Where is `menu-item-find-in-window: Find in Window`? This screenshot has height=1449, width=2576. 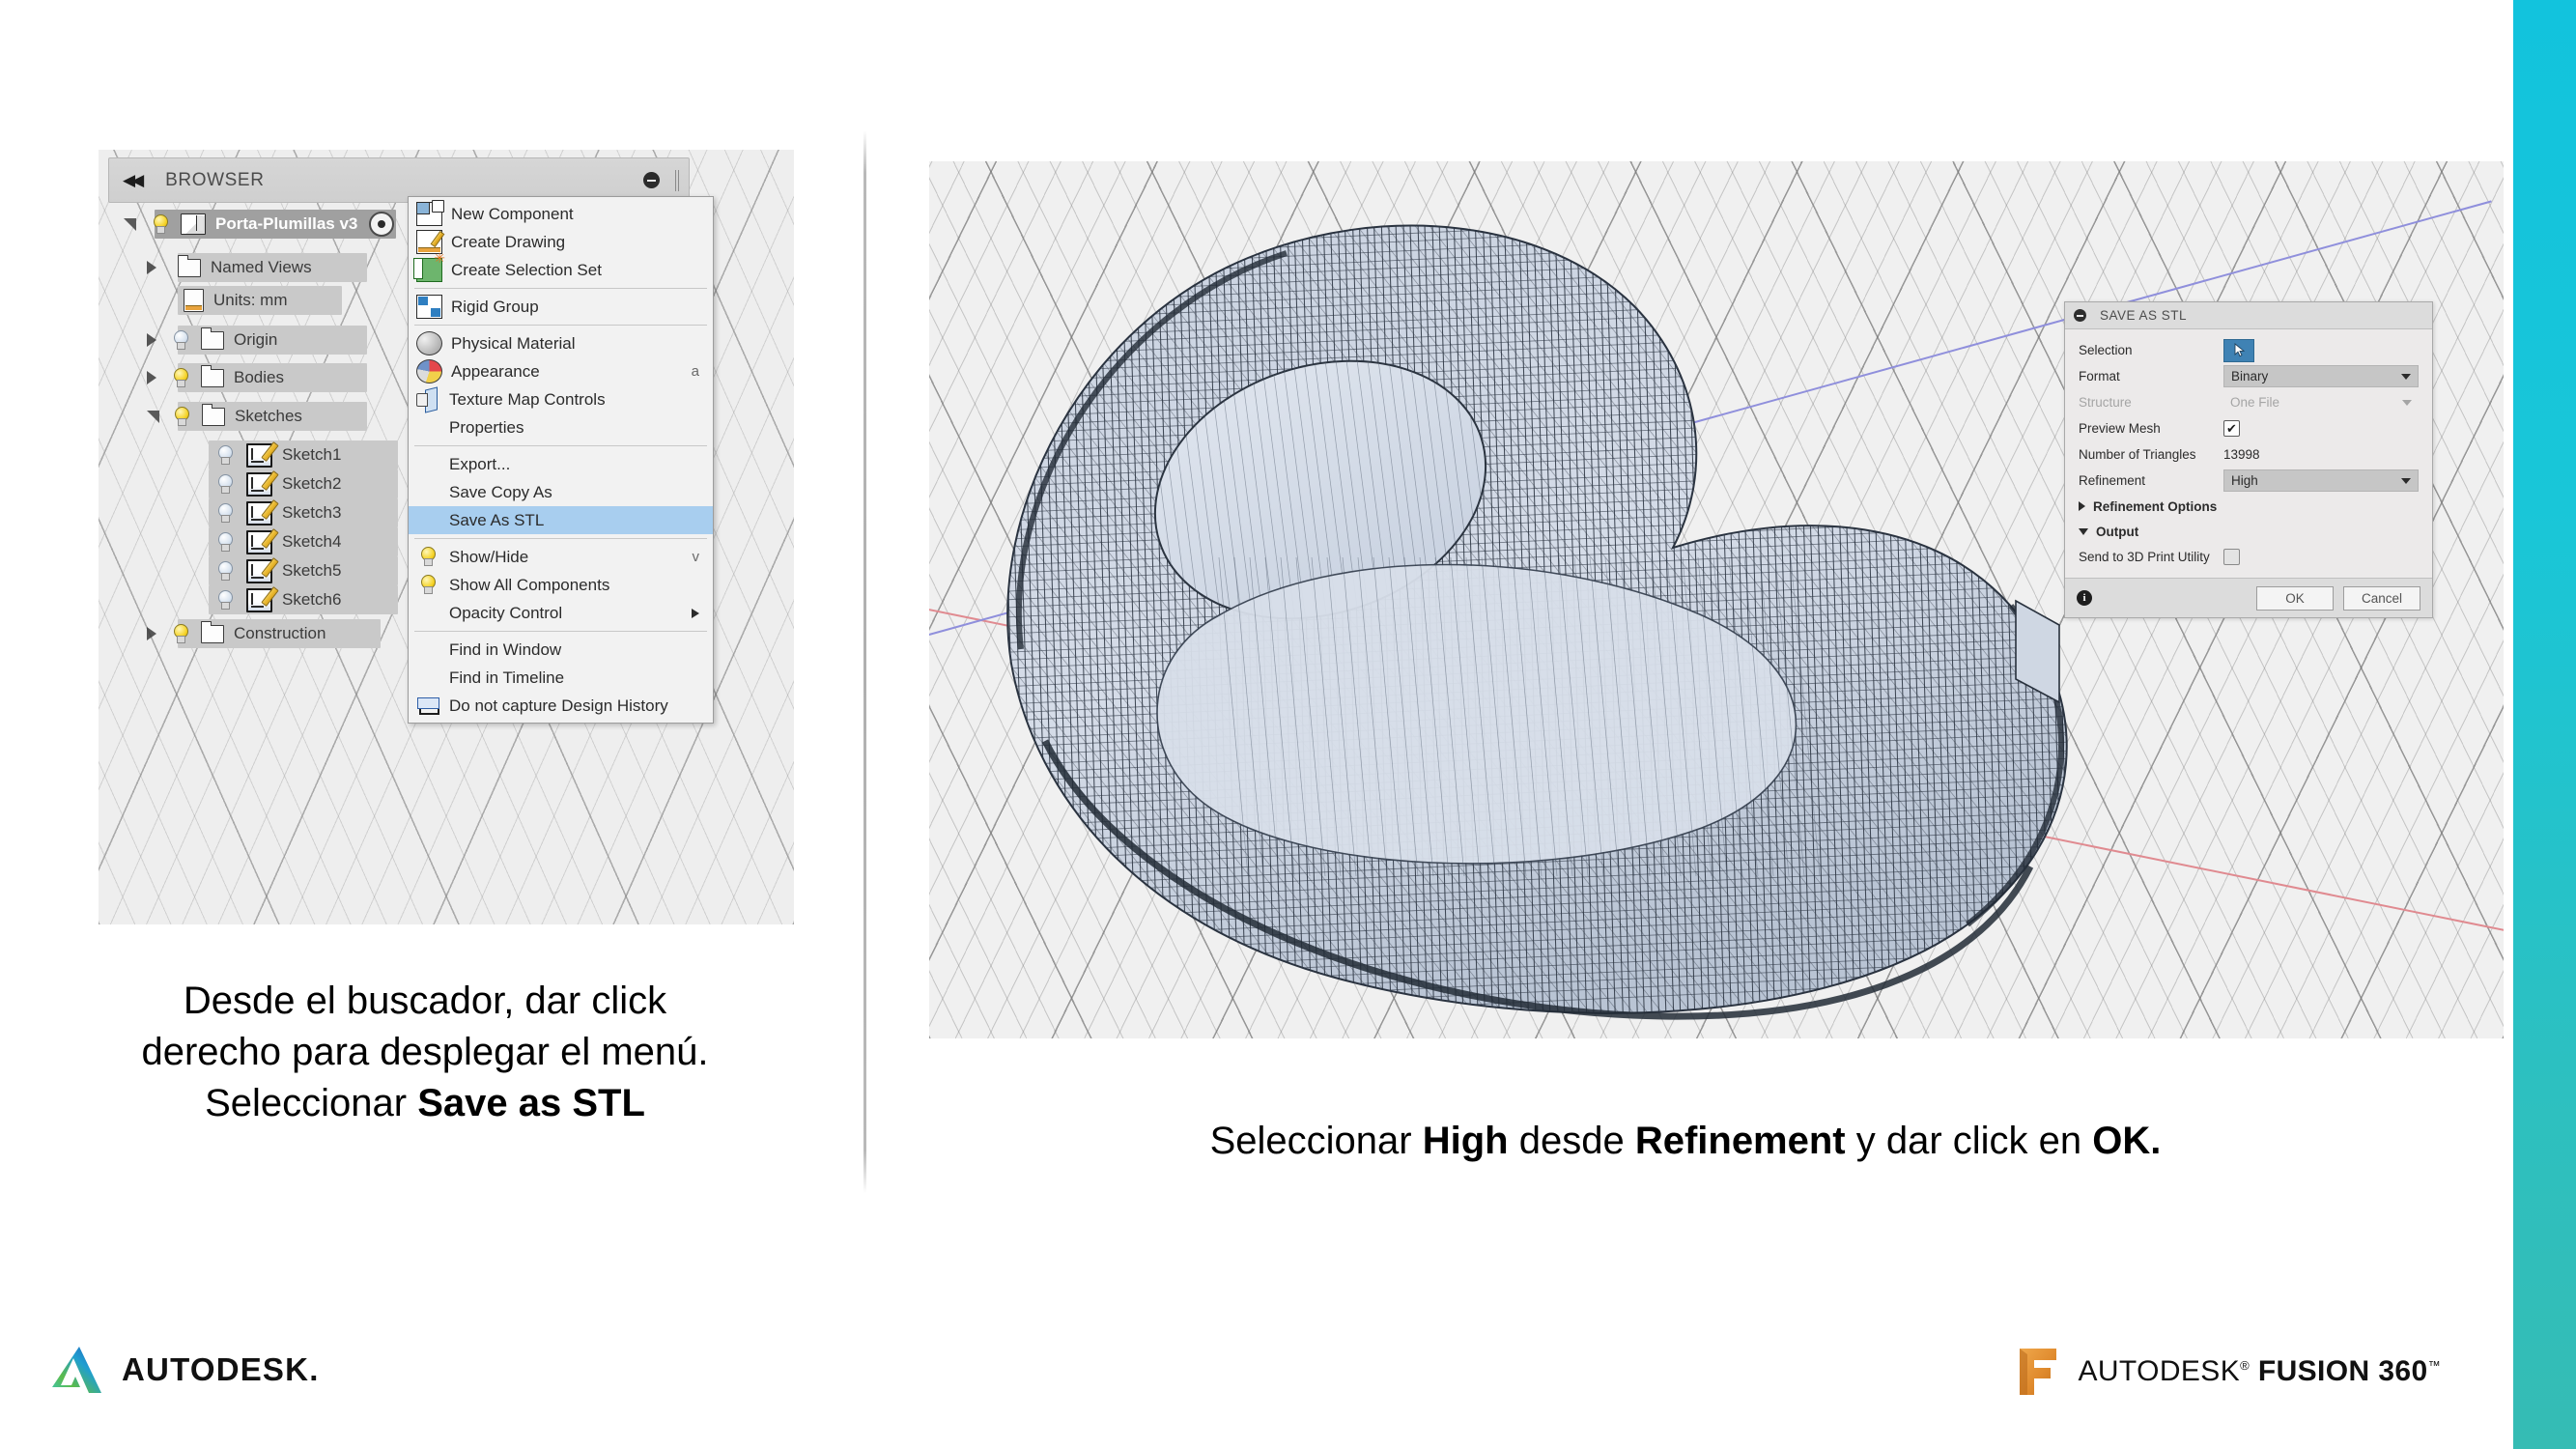 menu-item-find-in-window: Find in Window is located at coordinates (561, 650).